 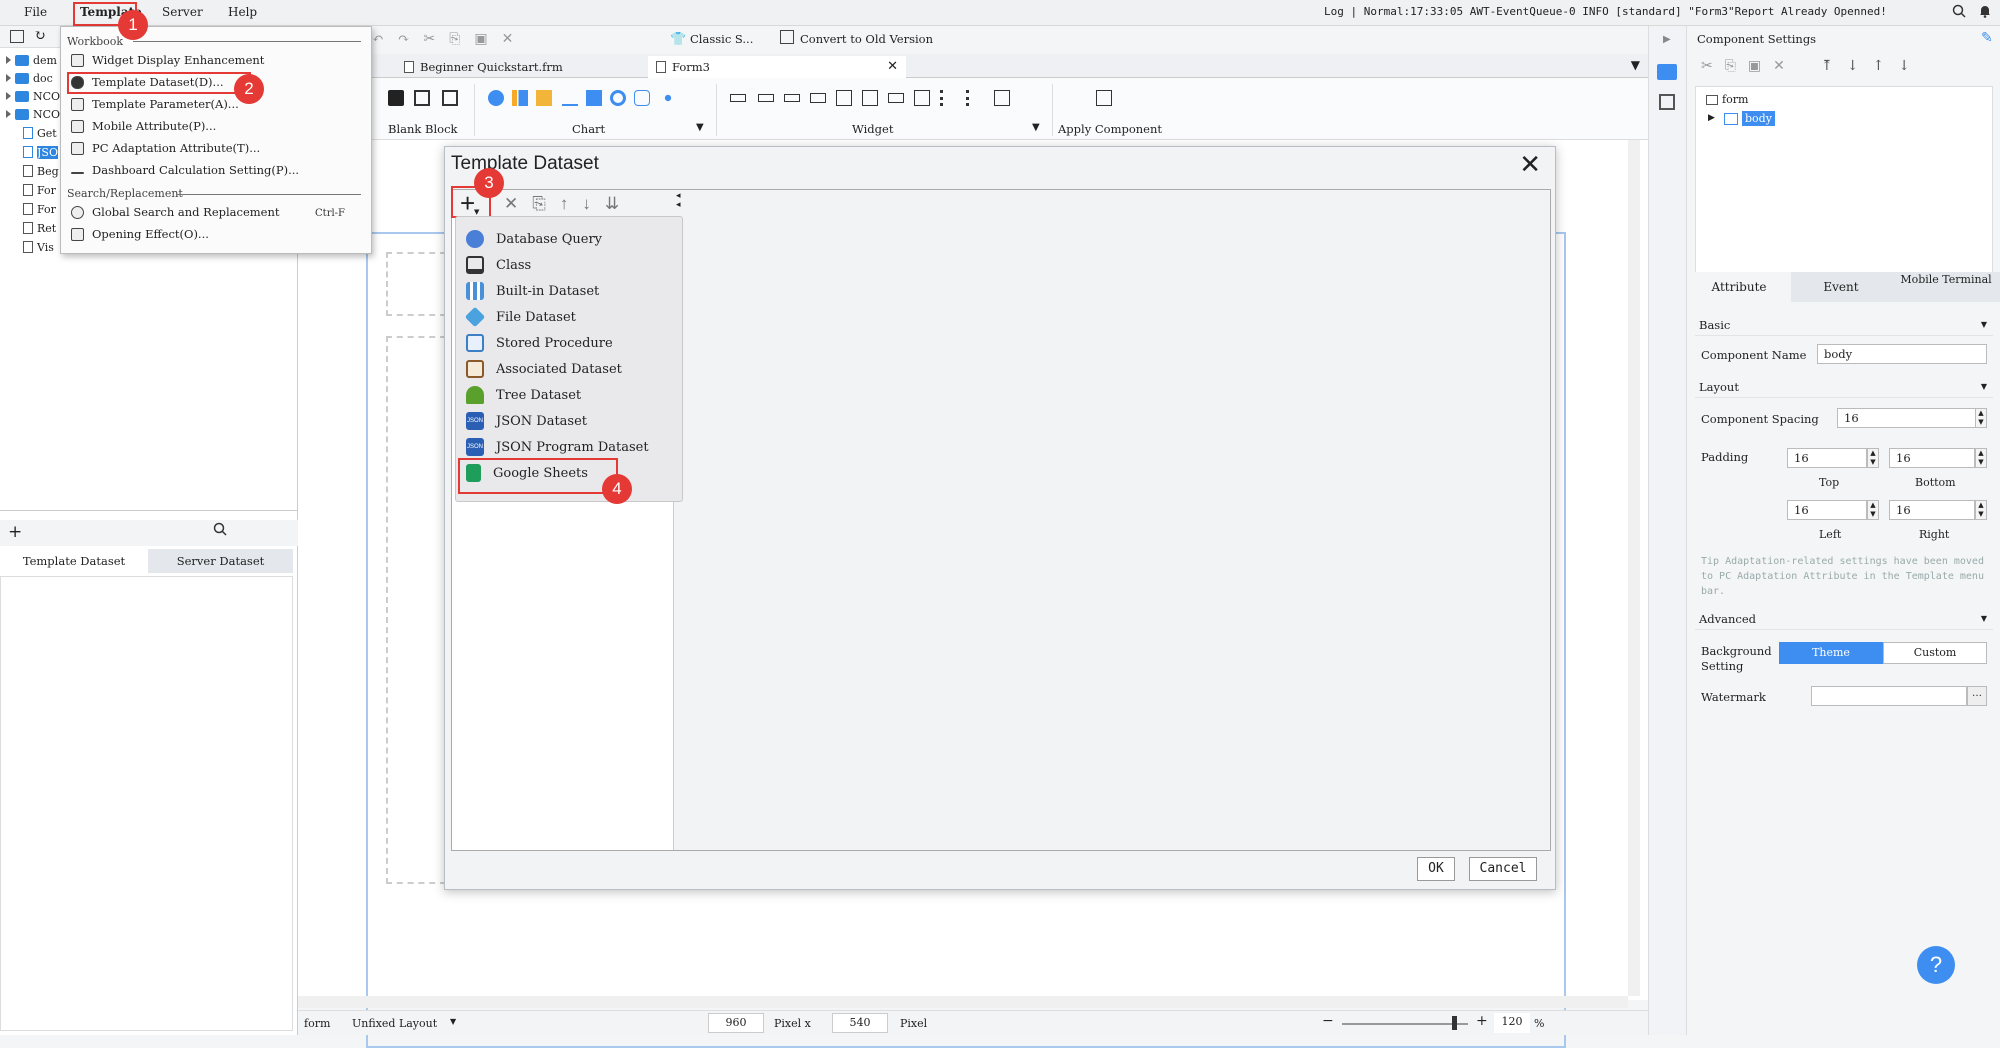 What do you see at coordinates (17, 36) in the screenshot?
I see `new-file-icon` at bounding box center [17, 36].